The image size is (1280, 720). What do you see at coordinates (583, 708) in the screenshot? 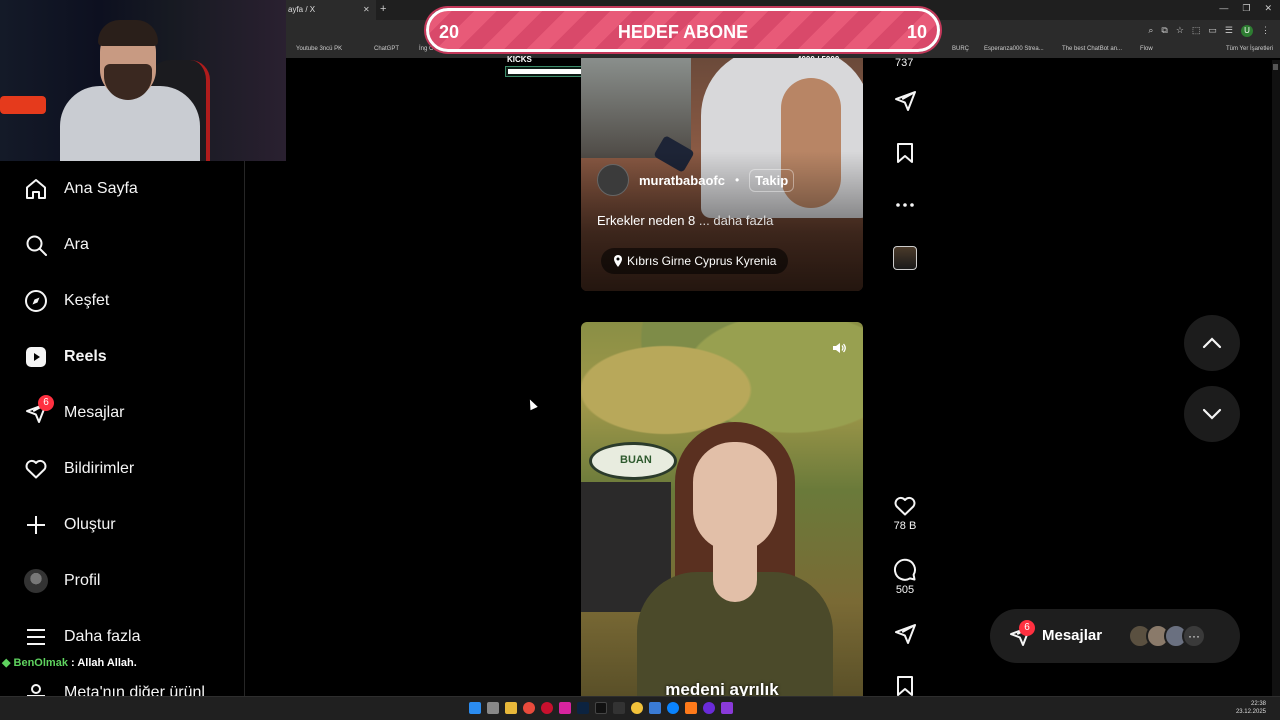
I see `photoshop-icon` at bounding box center [583, 708].